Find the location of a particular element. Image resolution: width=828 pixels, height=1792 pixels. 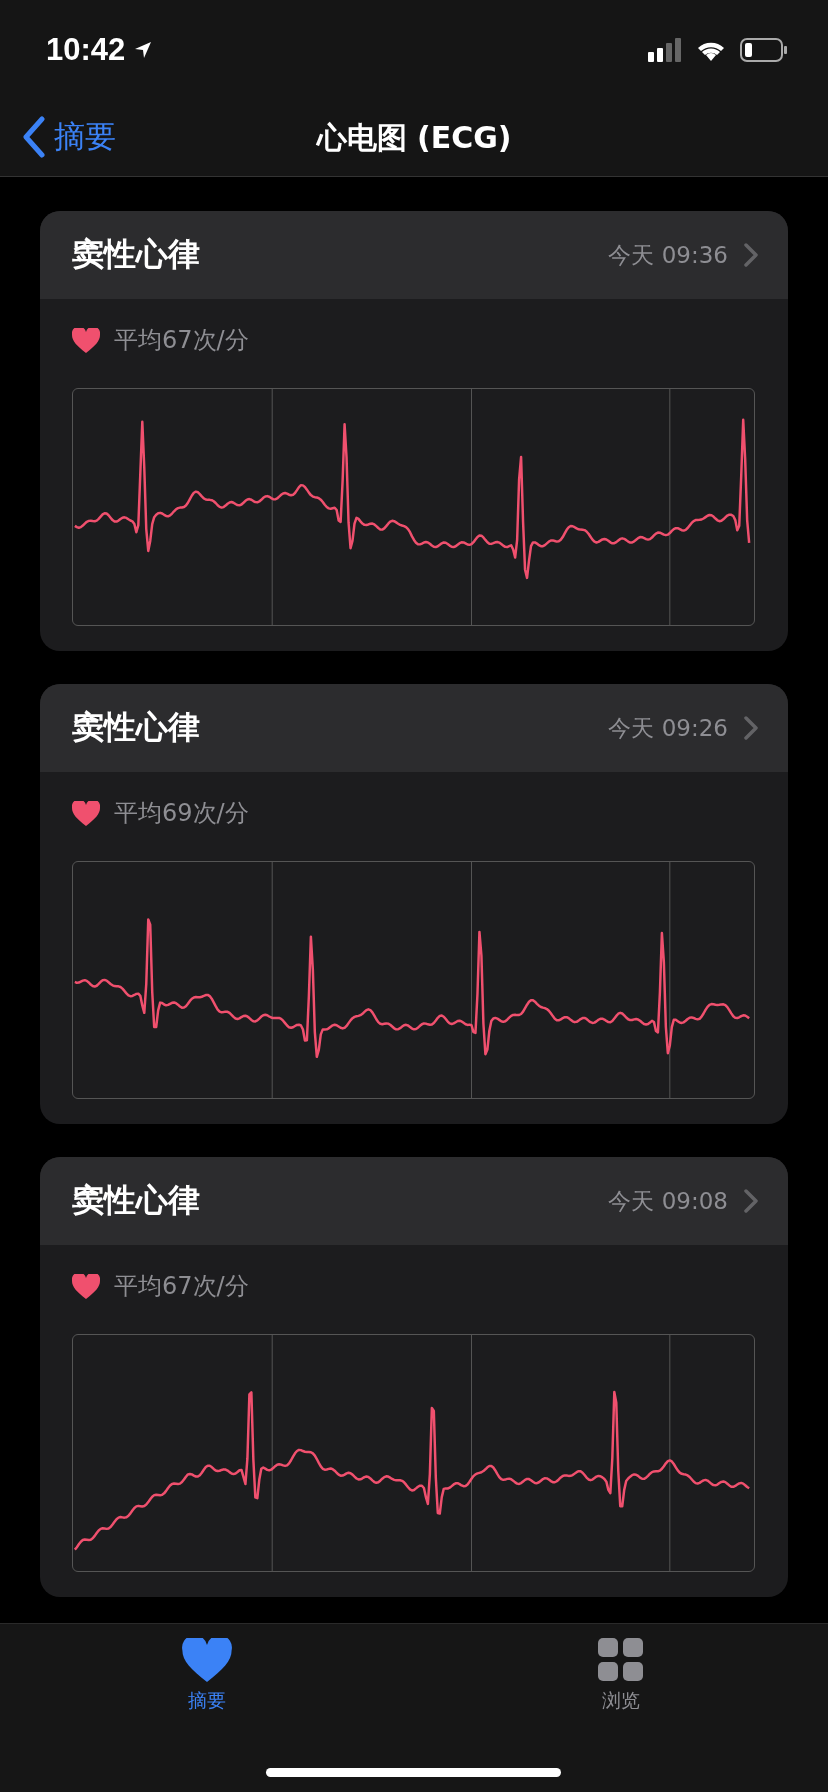

recording-header: 窦性心律 今天 09:36 is located at coordinates (414, 255).